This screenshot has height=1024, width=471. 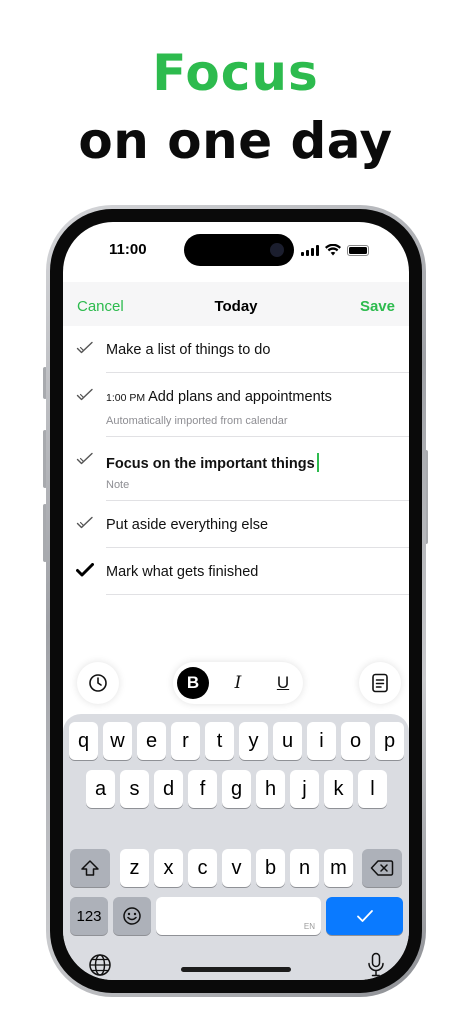 I want to click on headline-focus: Focus, so click(x=235, y=73).